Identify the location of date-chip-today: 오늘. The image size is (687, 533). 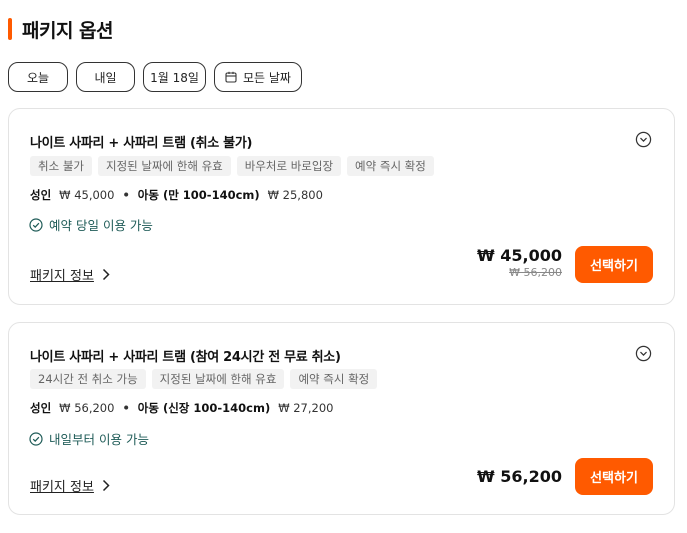
(38, 77).